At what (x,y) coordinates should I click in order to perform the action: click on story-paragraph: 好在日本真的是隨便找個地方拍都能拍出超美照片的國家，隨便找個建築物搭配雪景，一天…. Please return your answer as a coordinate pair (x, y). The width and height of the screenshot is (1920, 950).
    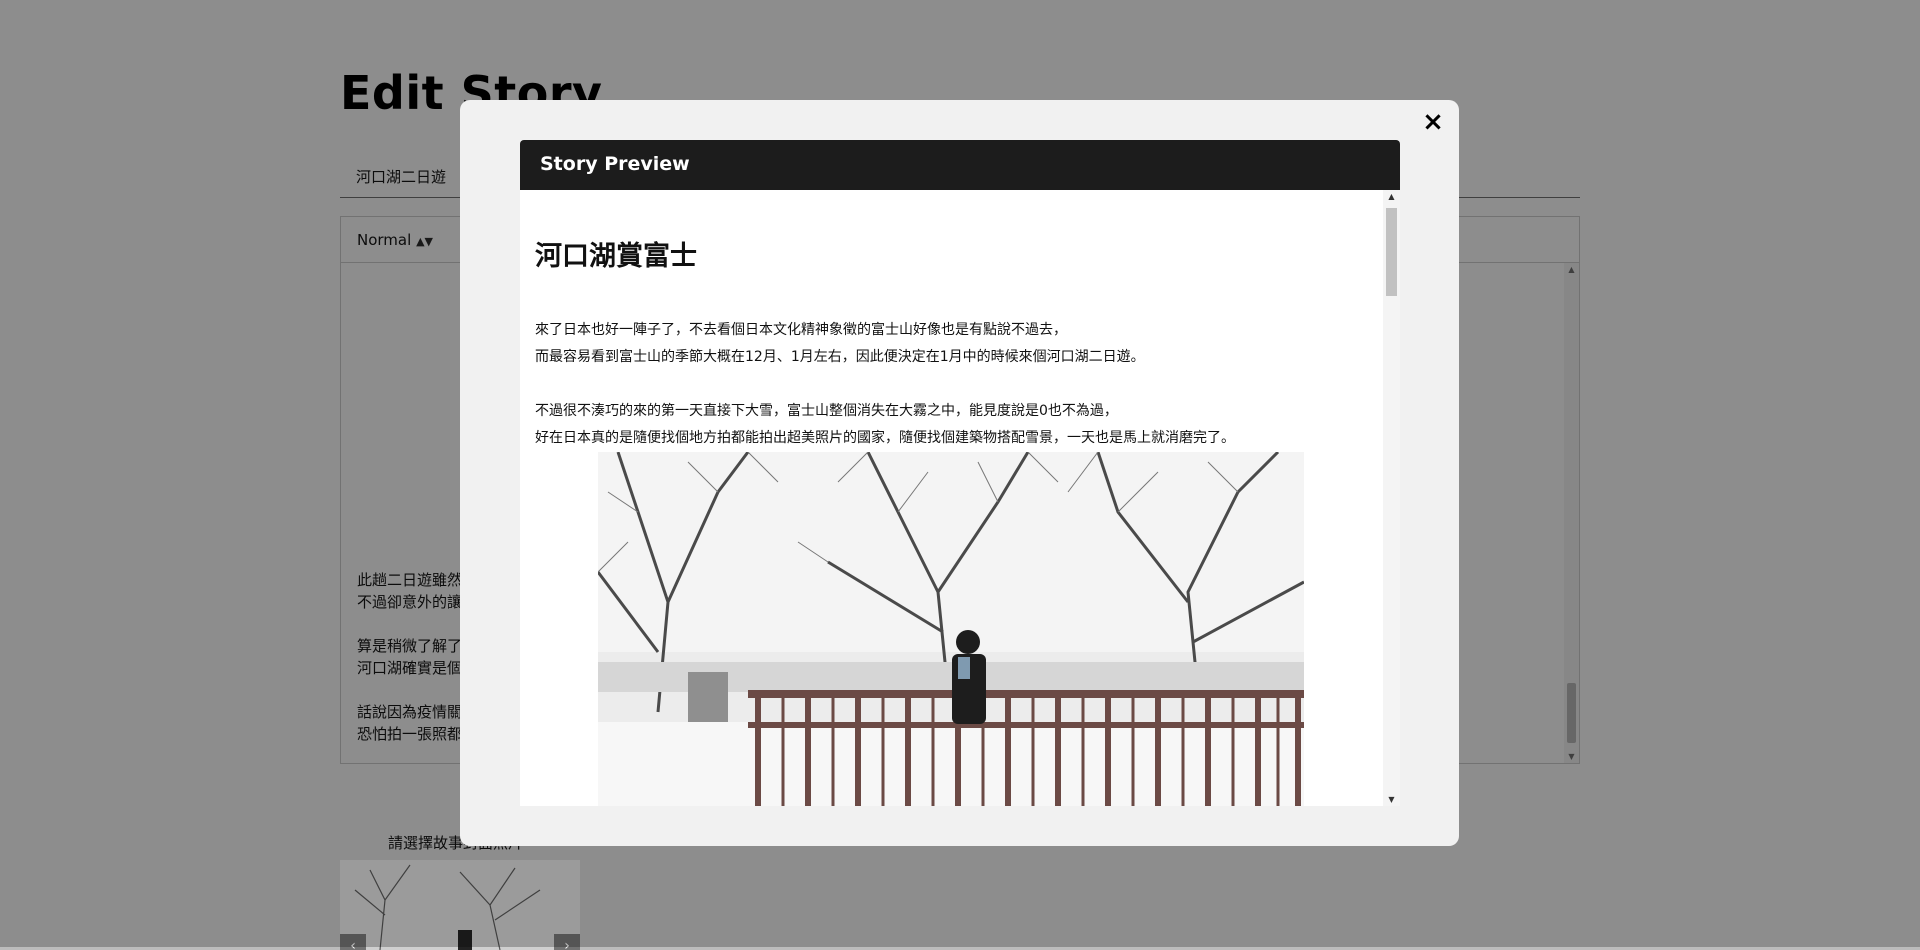
    Looking at the image, I should click on (885, 438).